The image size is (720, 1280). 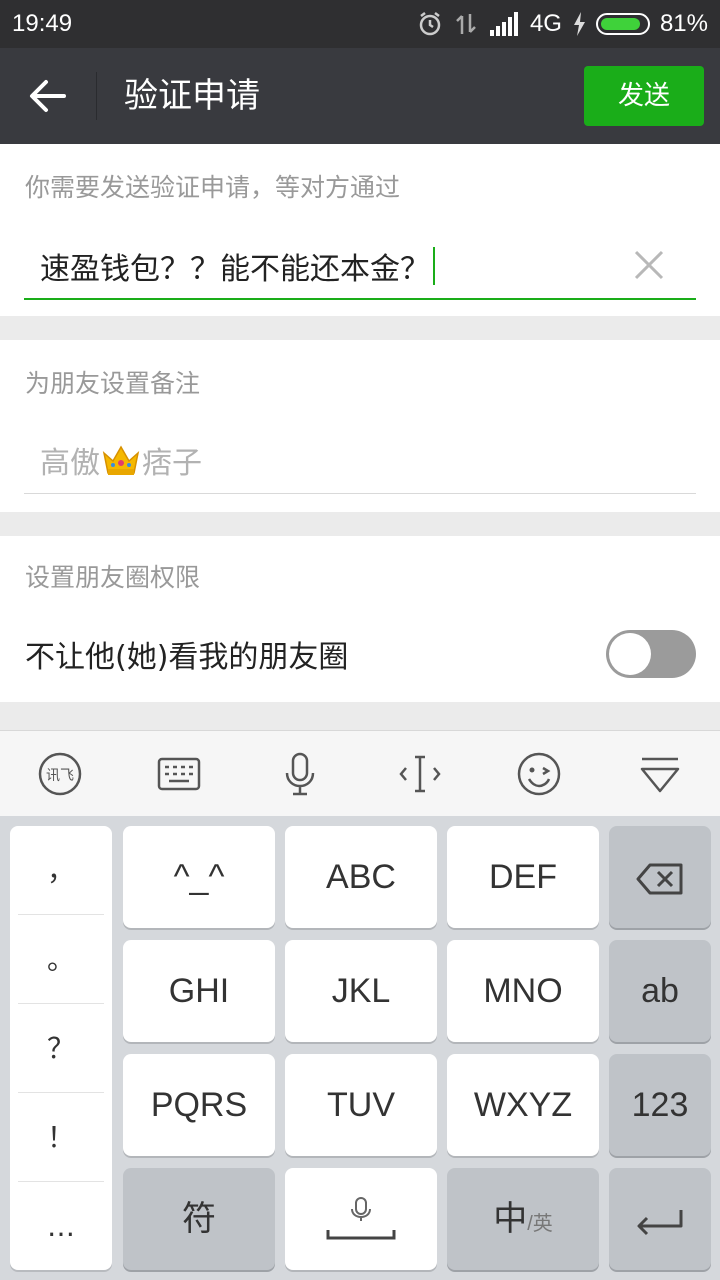 I want to click on key-123-mode: 123, so click(x=660, y=1105).